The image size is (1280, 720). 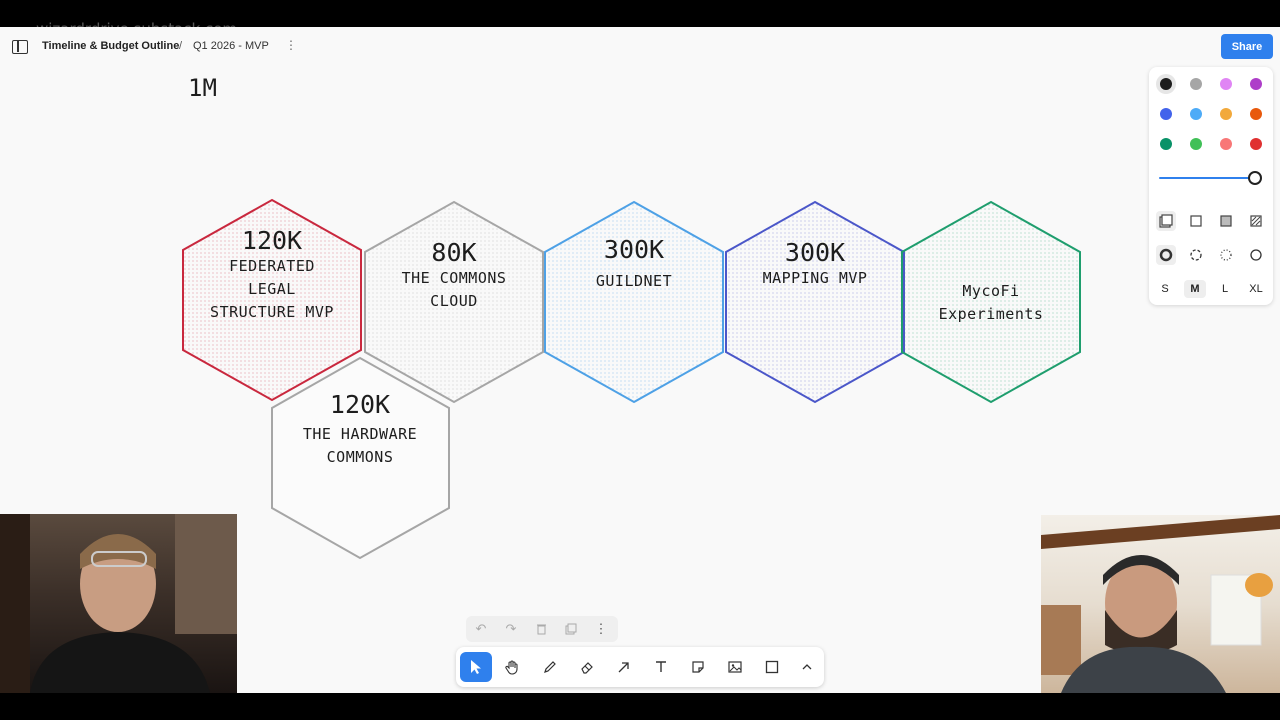 What do you see at coordinates (624, 667) in the screenshot?
I see `arrow-icon` at bounding box center [624, 667].